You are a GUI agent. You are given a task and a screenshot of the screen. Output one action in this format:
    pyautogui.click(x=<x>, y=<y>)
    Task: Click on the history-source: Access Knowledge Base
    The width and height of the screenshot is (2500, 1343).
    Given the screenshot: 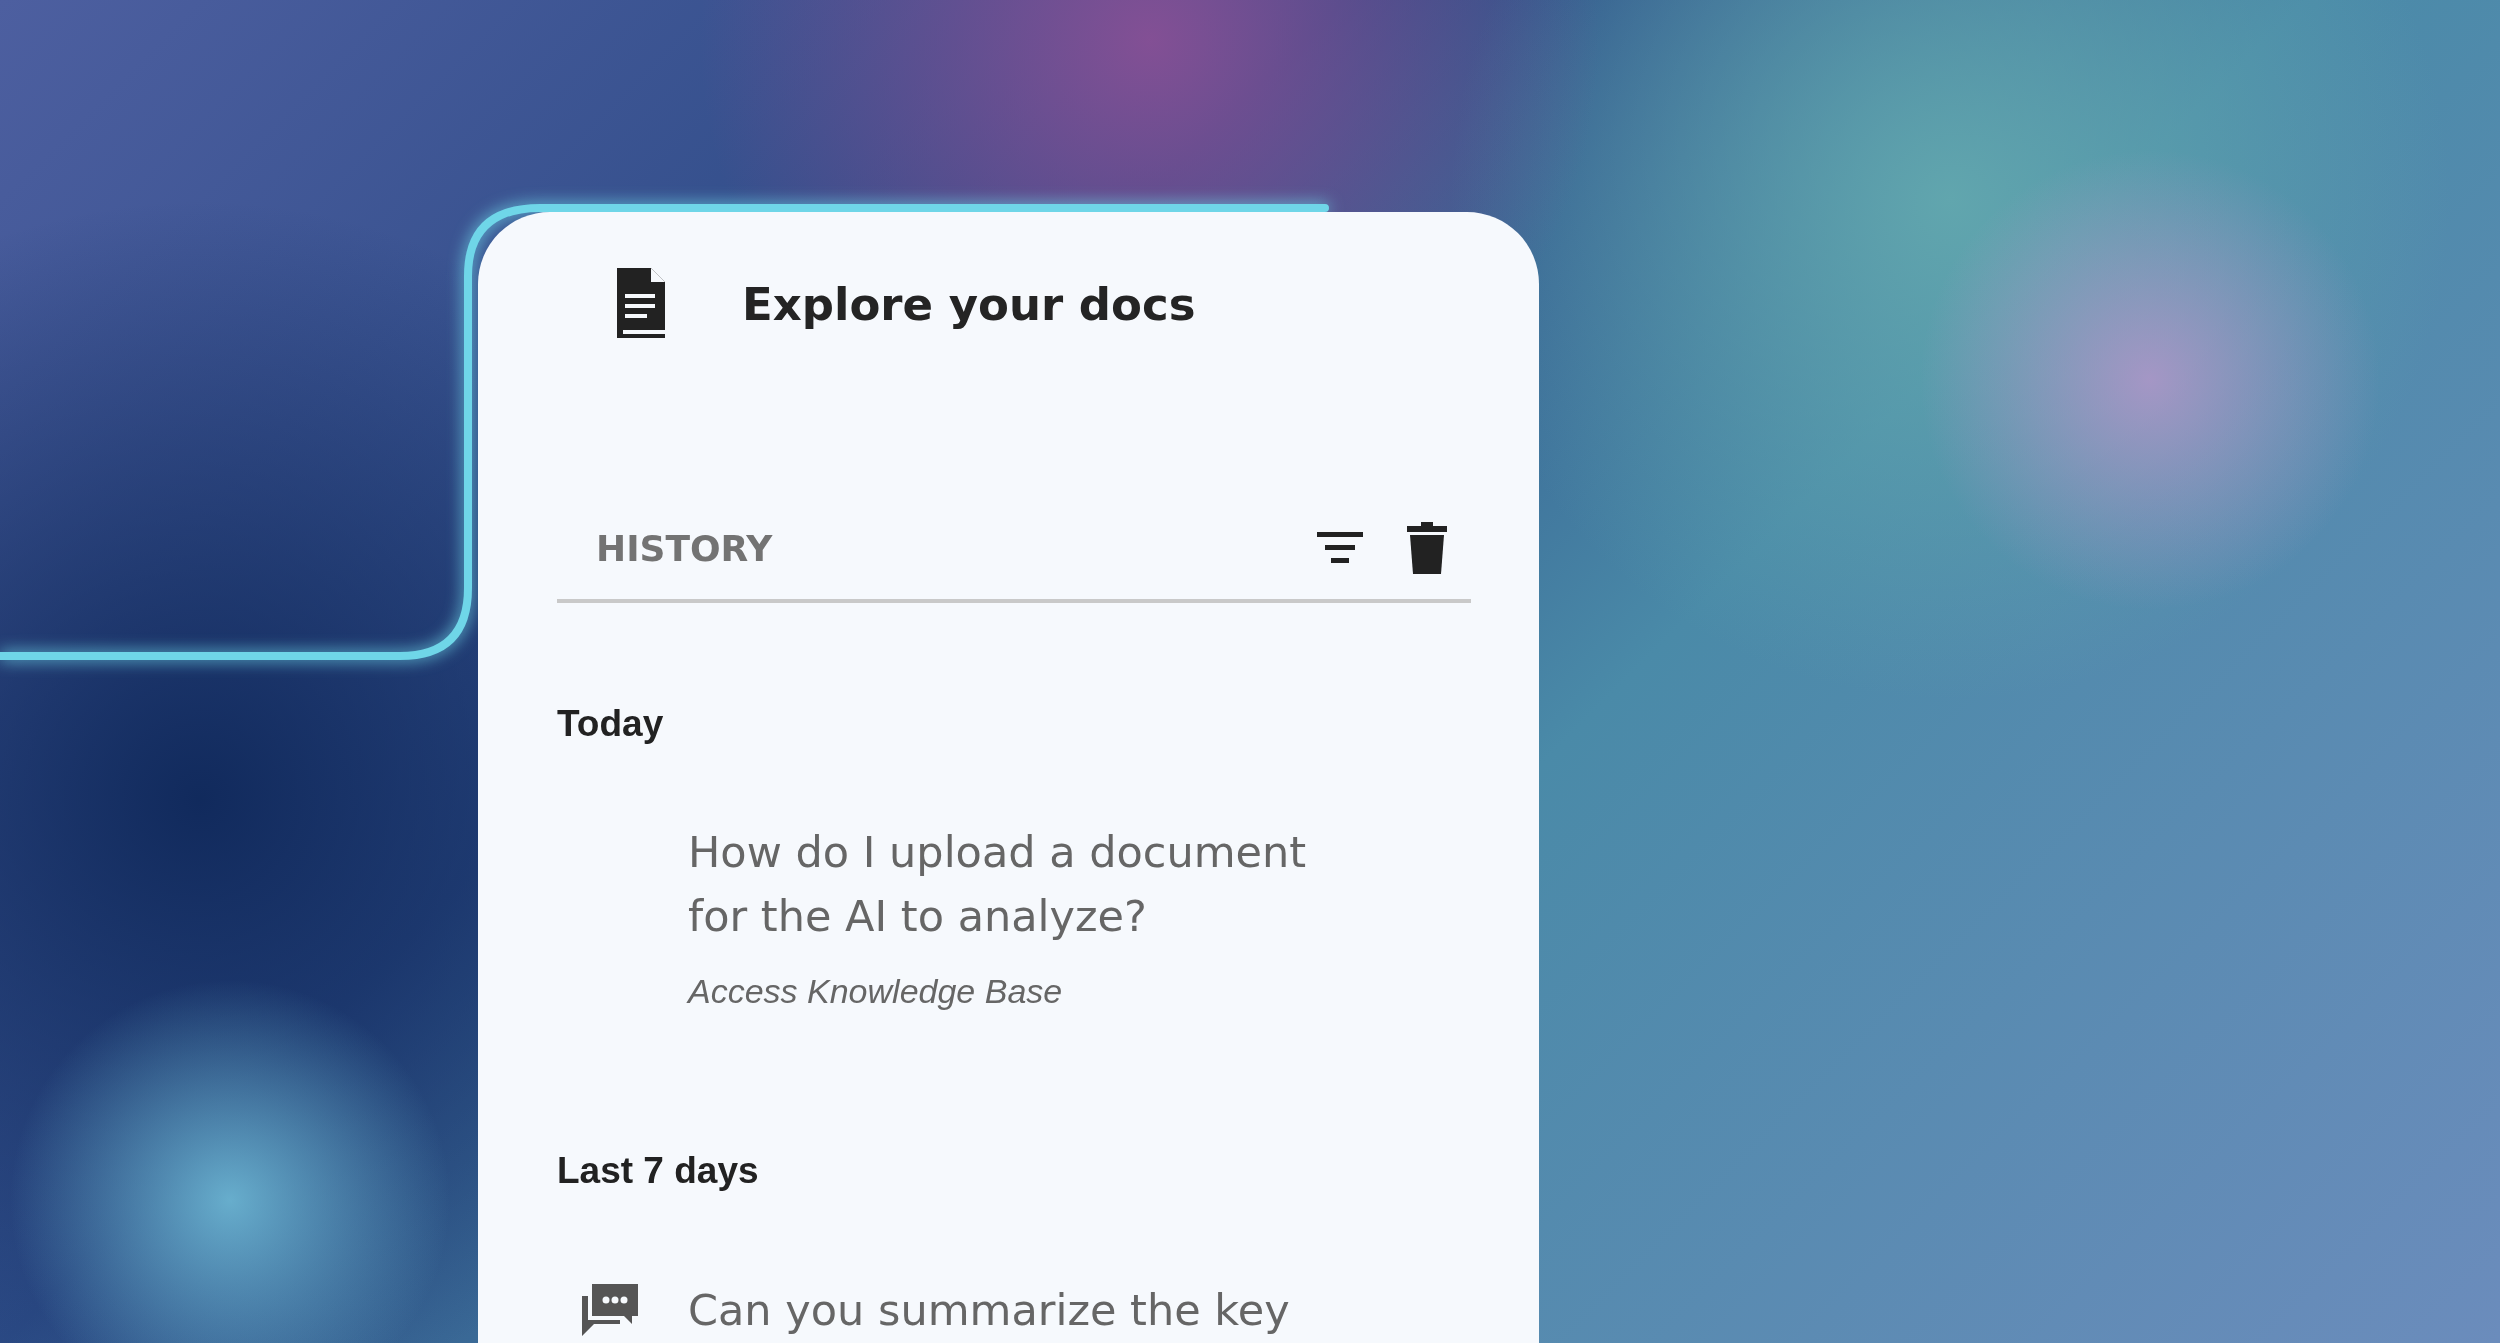 What is the action you would take?
    pyautogui.click(x=876, y=991)
    